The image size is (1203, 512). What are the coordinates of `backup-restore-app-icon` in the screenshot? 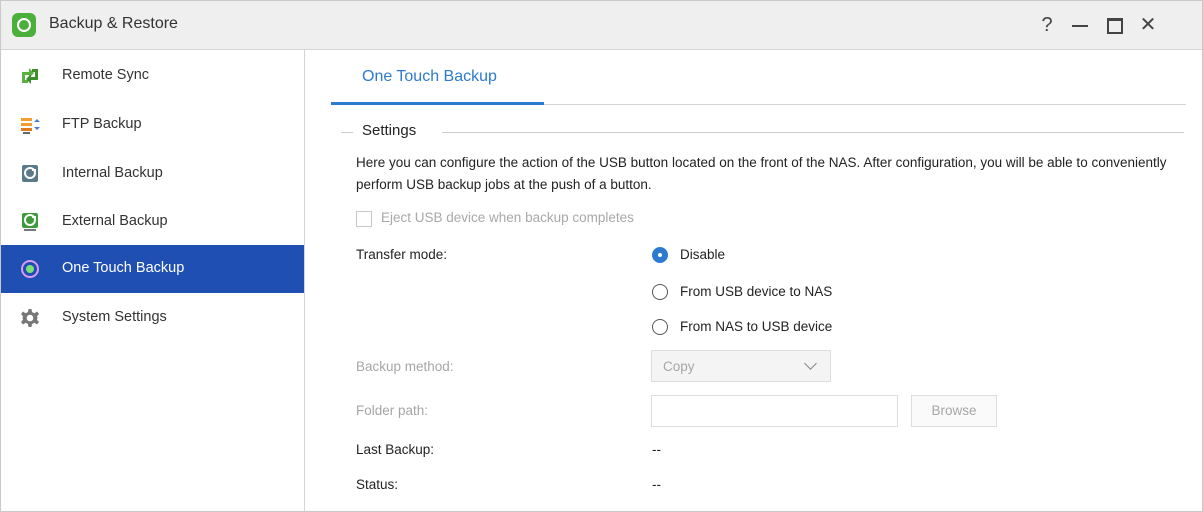 It's located at (24, 25).